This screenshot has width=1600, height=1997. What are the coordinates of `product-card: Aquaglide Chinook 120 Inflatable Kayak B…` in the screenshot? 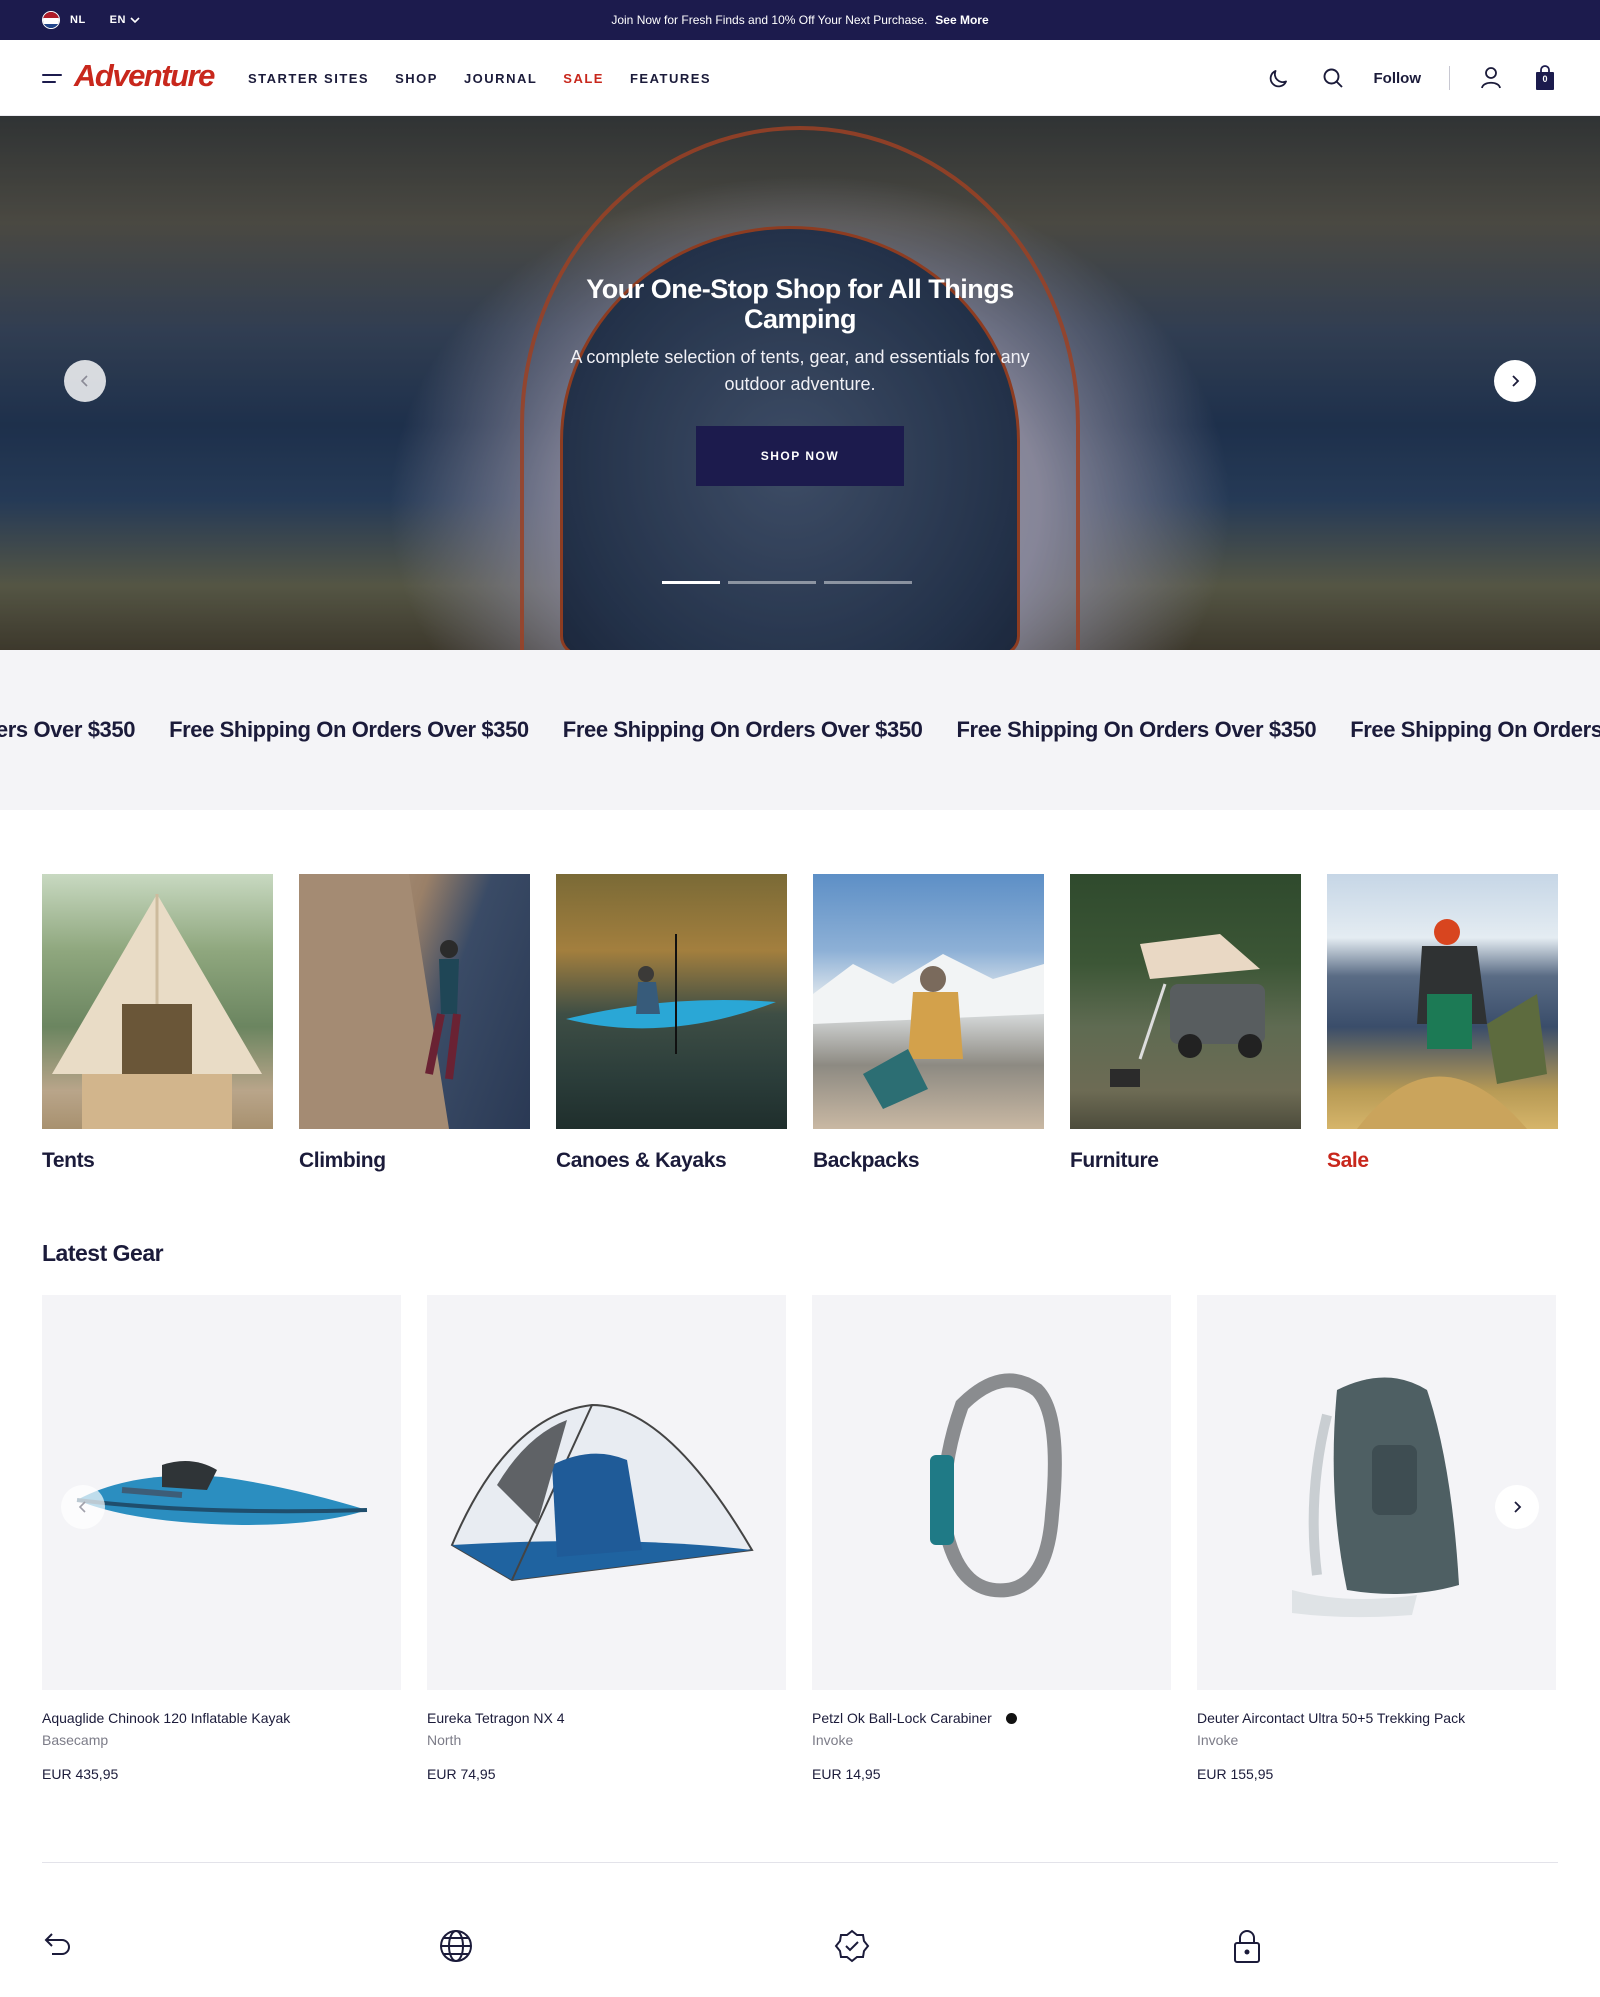 It's located at (221, 1538).